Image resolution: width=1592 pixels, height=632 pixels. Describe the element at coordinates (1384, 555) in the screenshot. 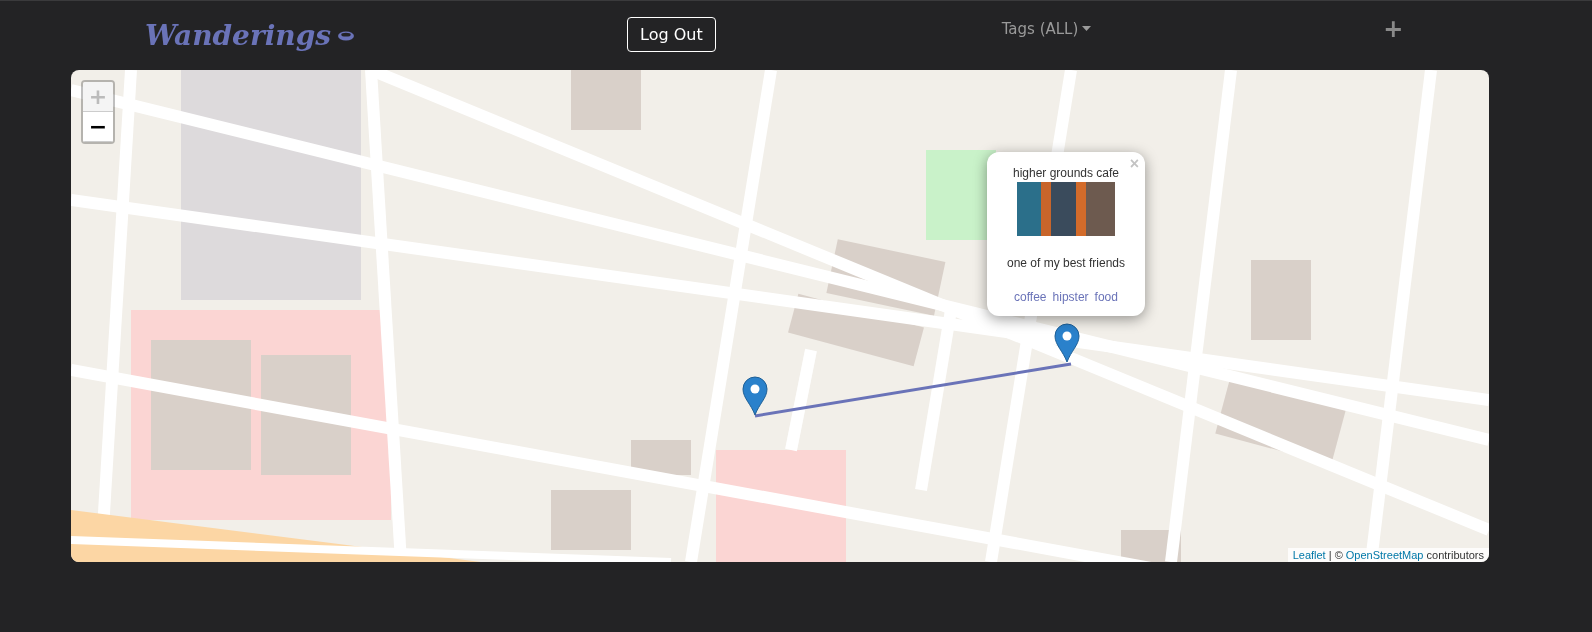

I see `openstreetmap-link: OpenStreetMap` at that location.